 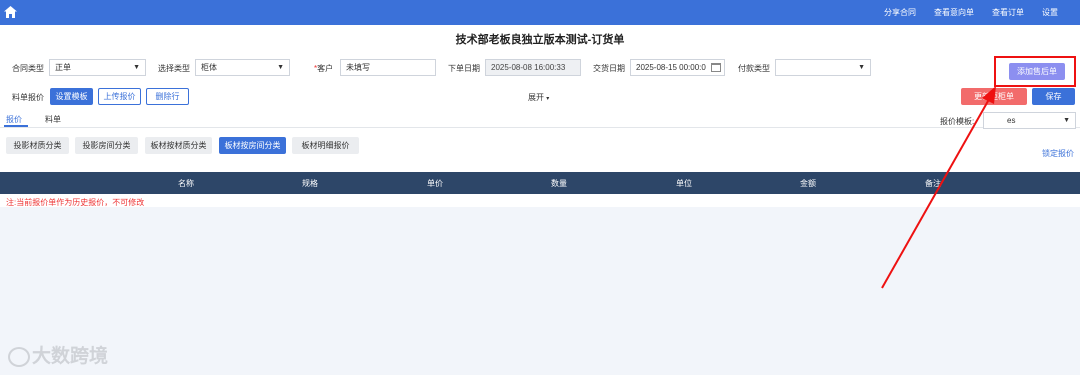 I want to click on category-board-detail-quote: 板材明细报价, so click(x=325, y=145).